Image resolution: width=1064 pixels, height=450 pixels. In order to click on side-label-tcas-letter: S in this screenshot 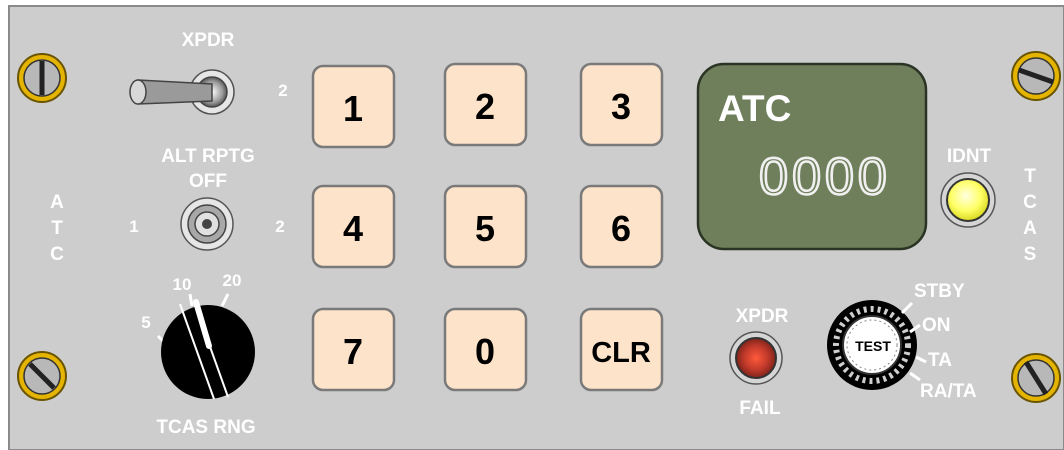, I will do `click(1030, 254)`.